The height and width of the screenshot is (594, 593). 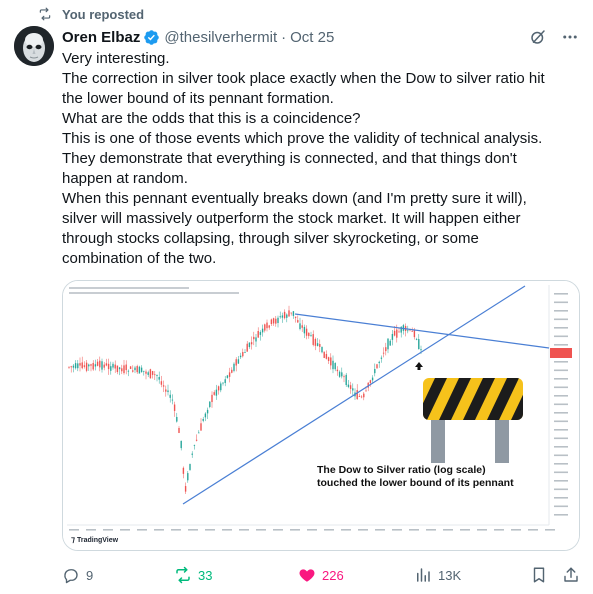 I want to click on like-button: 226, so click(x=321, y=575).